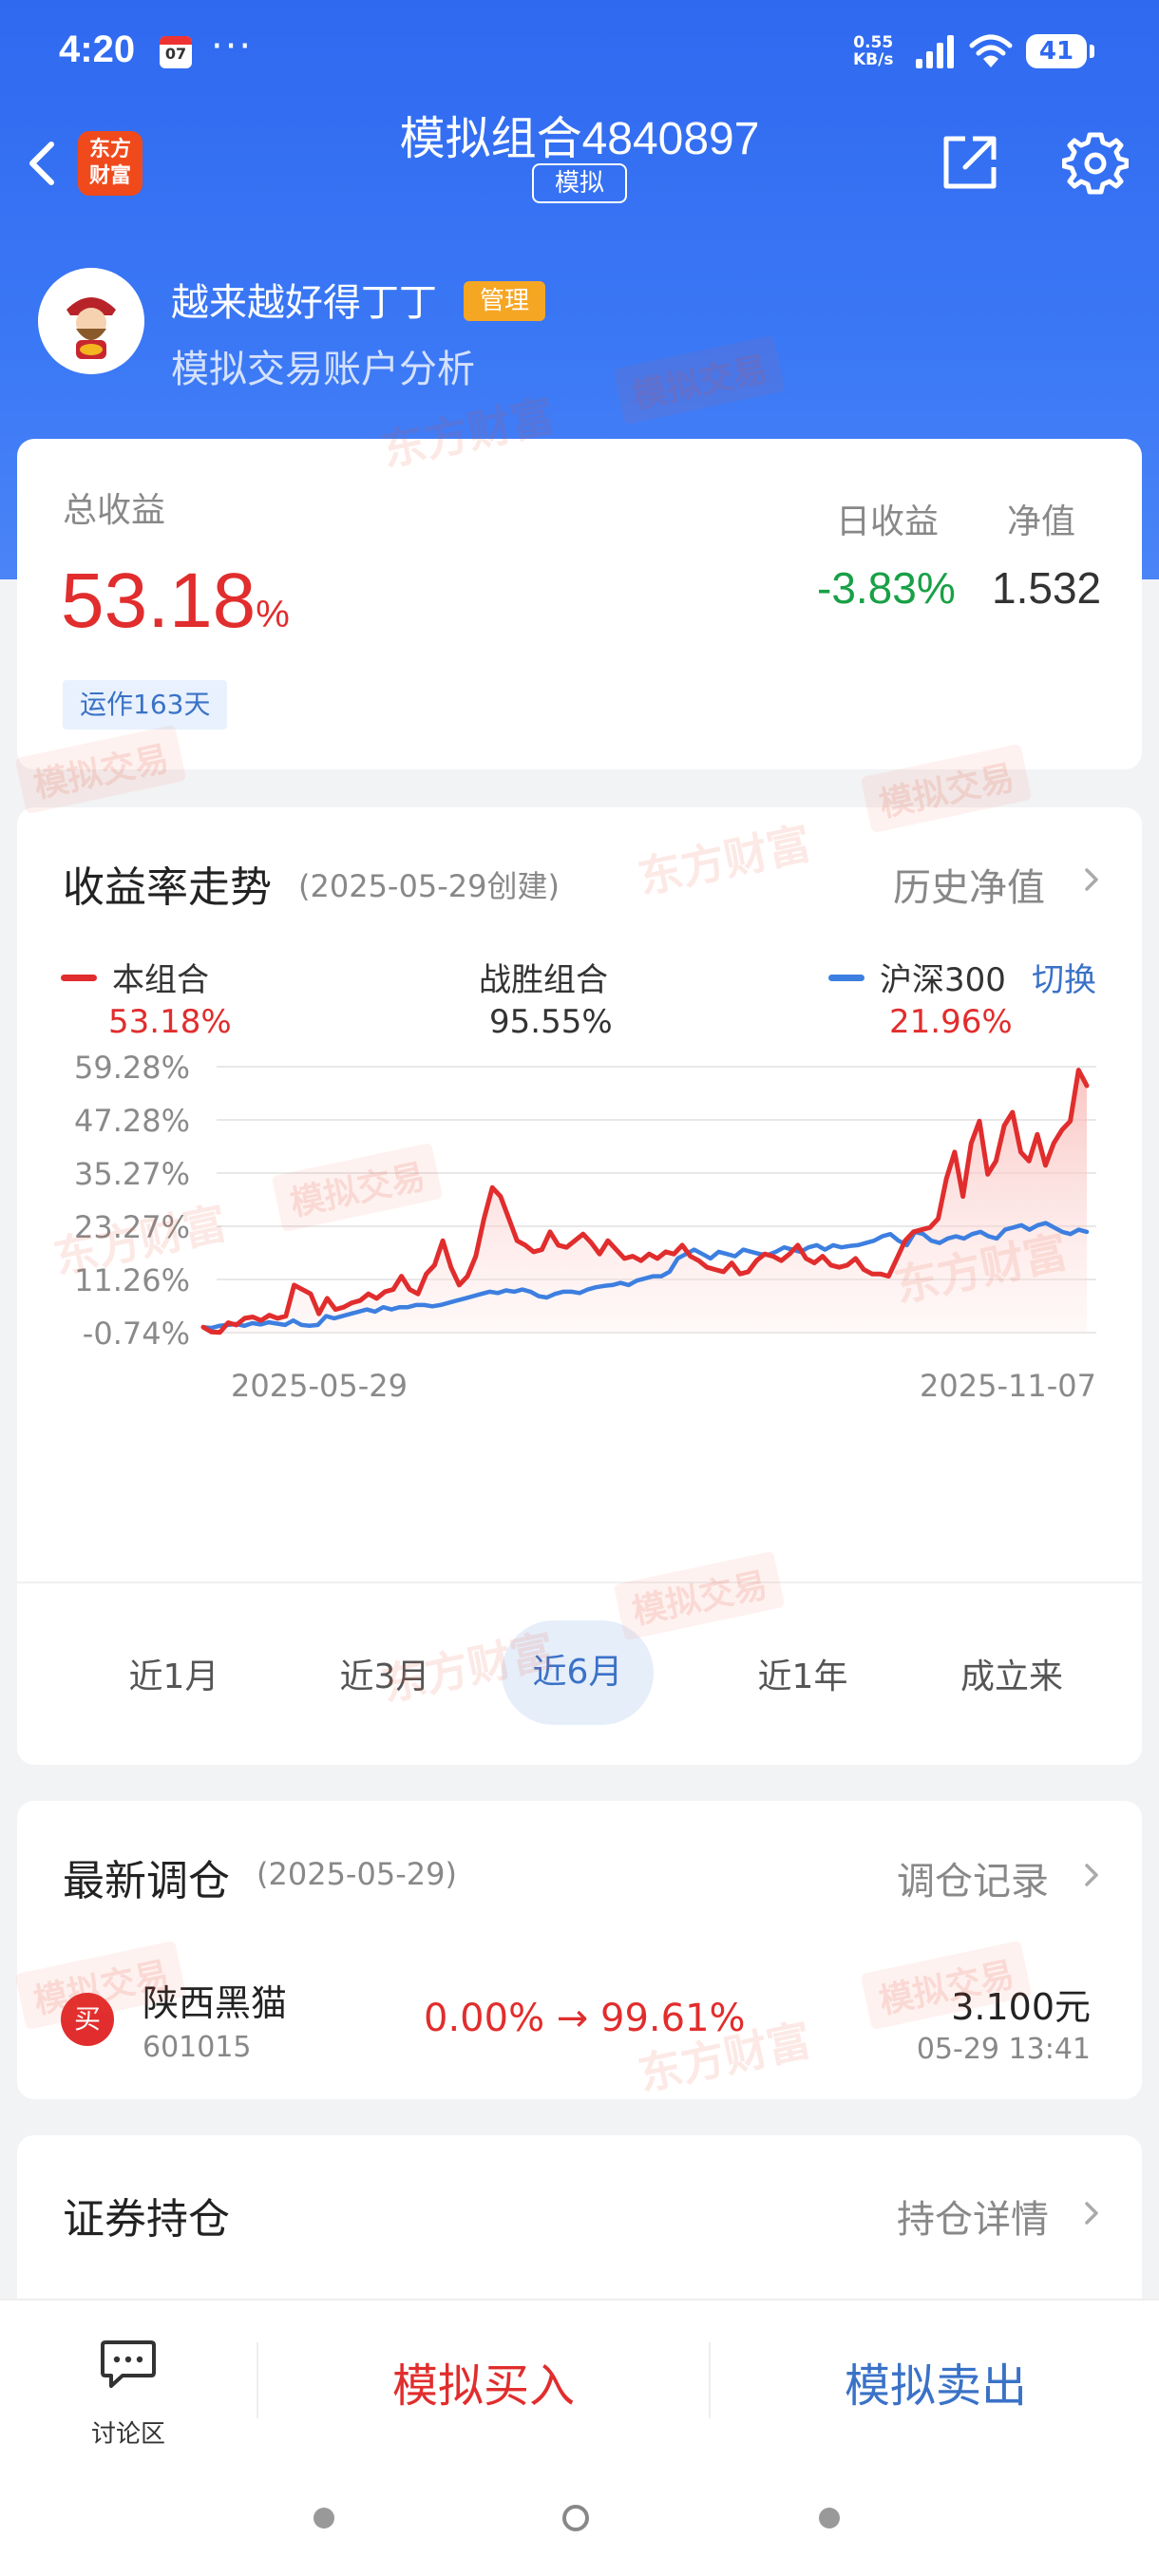 The height and width of the screenshot is (2576, 1159). Describe the element at coordinates (829, 2518) in the screenshot. I see `nav-recents-dot` at that location.